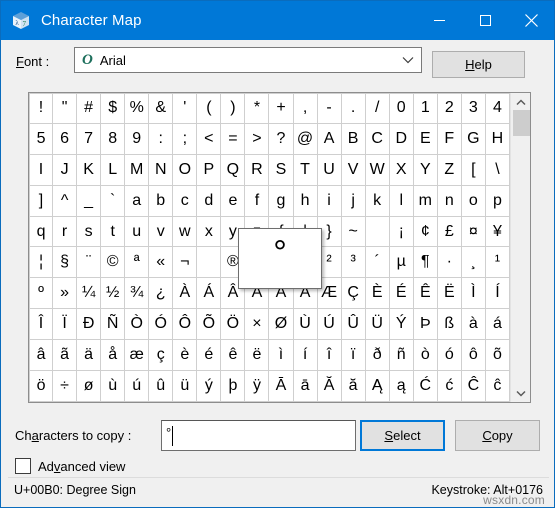  I want to click on character-cell: Ć, so click(425, 386).